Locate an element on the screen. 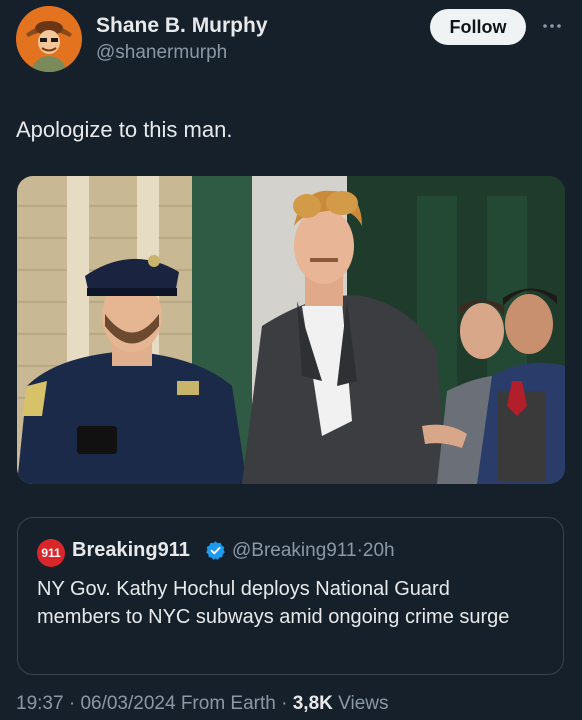 The width and height of the screenshot is (582, 720). author-avatar is located at coordinates (49, 39).